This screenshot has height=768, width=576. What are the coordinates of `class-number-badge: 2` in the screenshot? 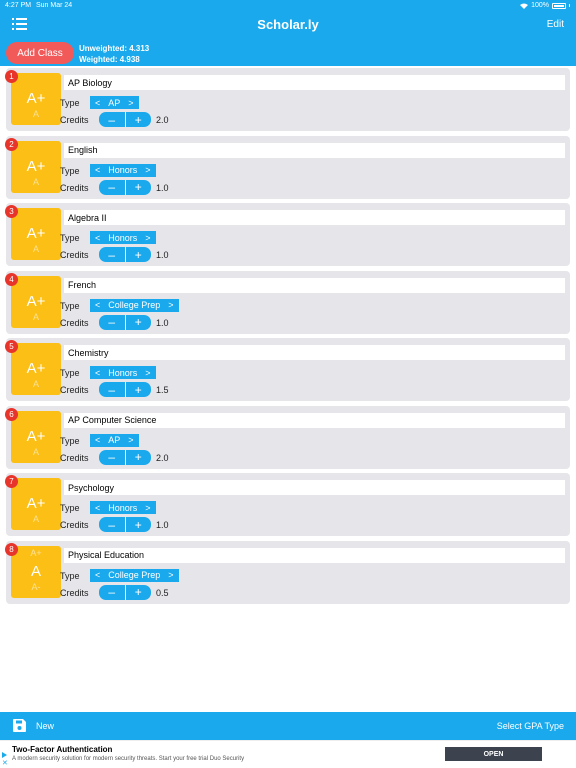 It's located at (11, 144).